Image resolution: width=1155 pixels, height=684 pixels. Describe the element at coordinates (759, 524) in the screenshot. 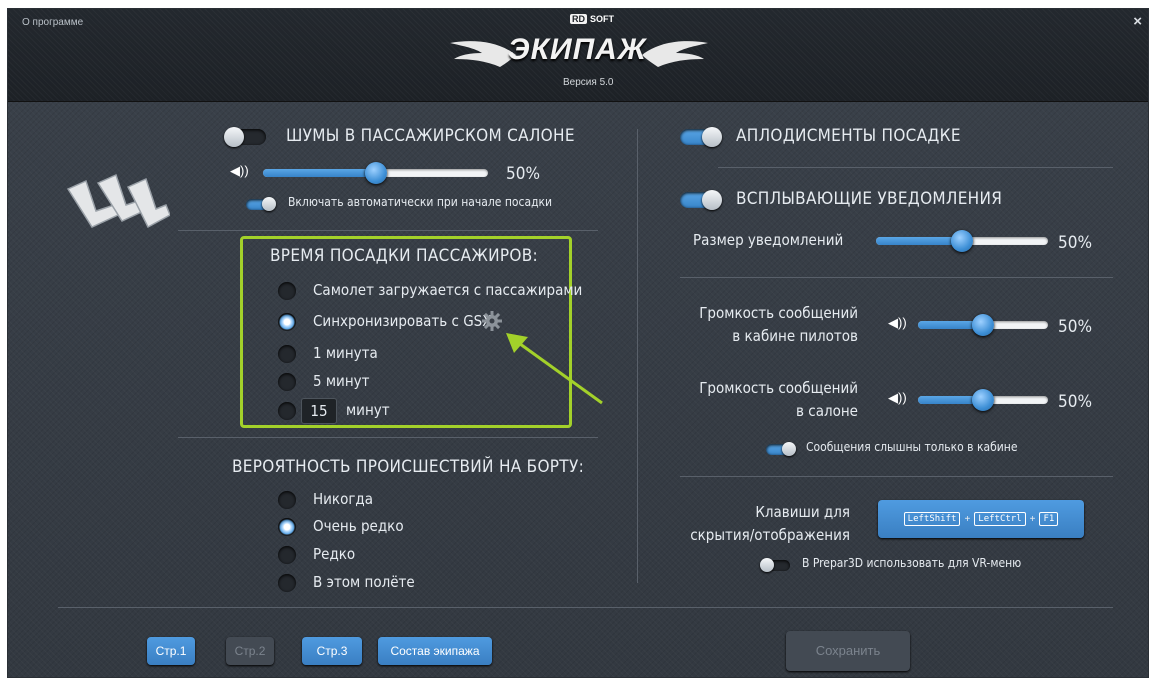

I see `hotkeys-label: Клавиши для скрытия/отображения` at that location.